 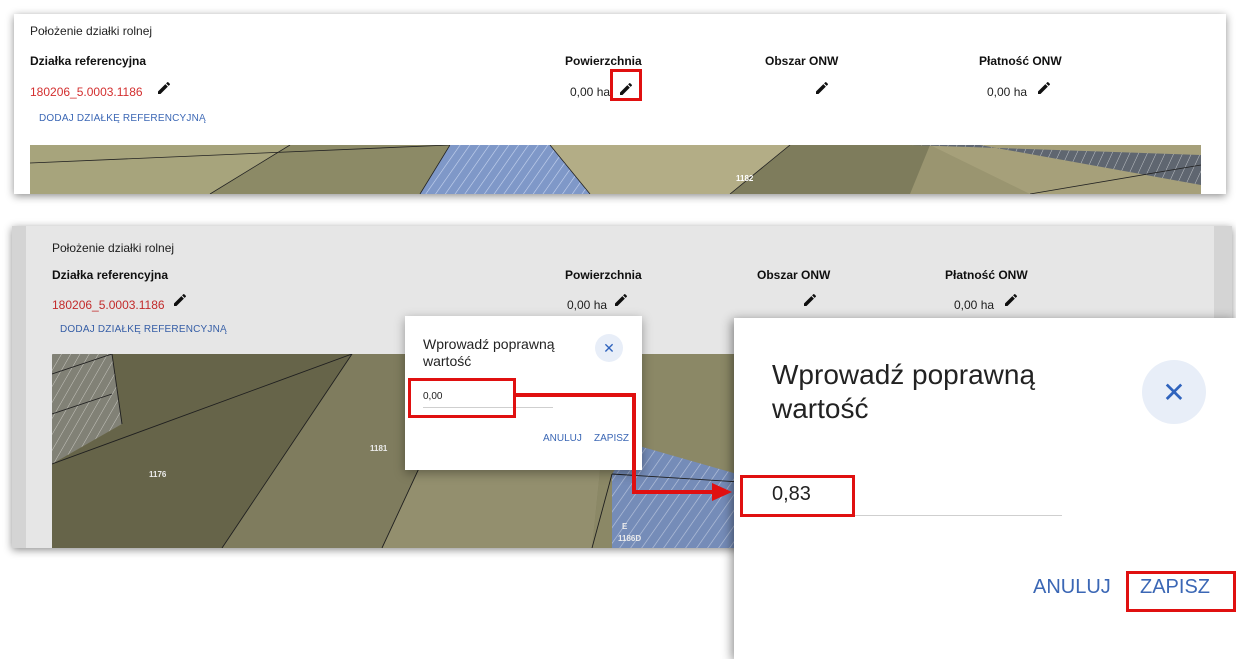 I want to click on map-parcel-number: 1176, so click(x=158, y=474).